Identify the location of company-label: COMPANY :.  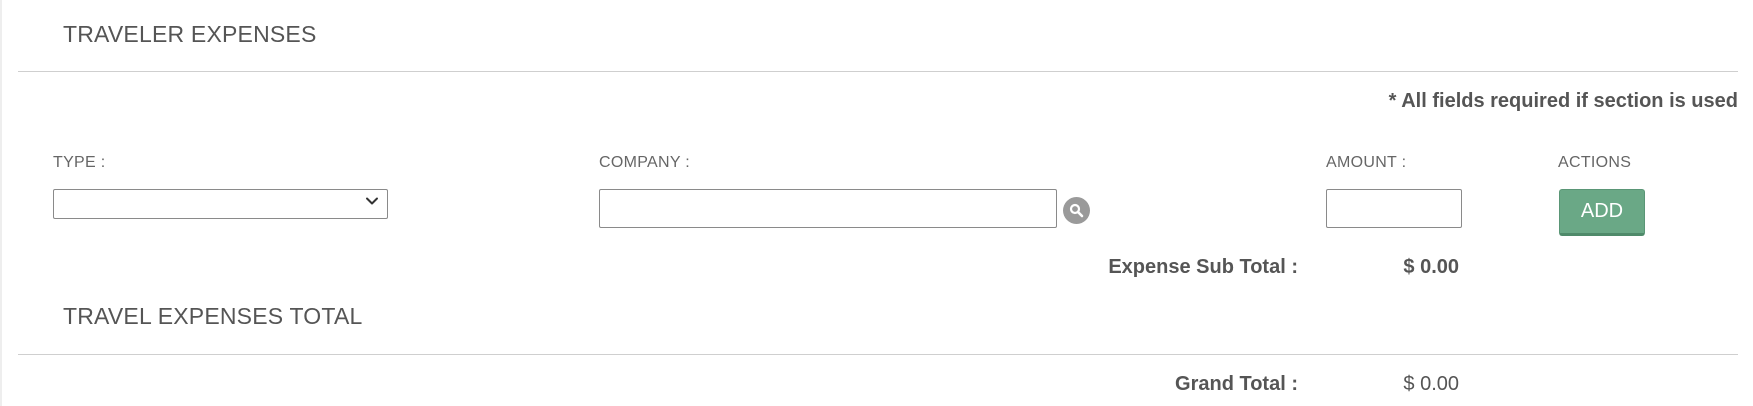
(645, 162).